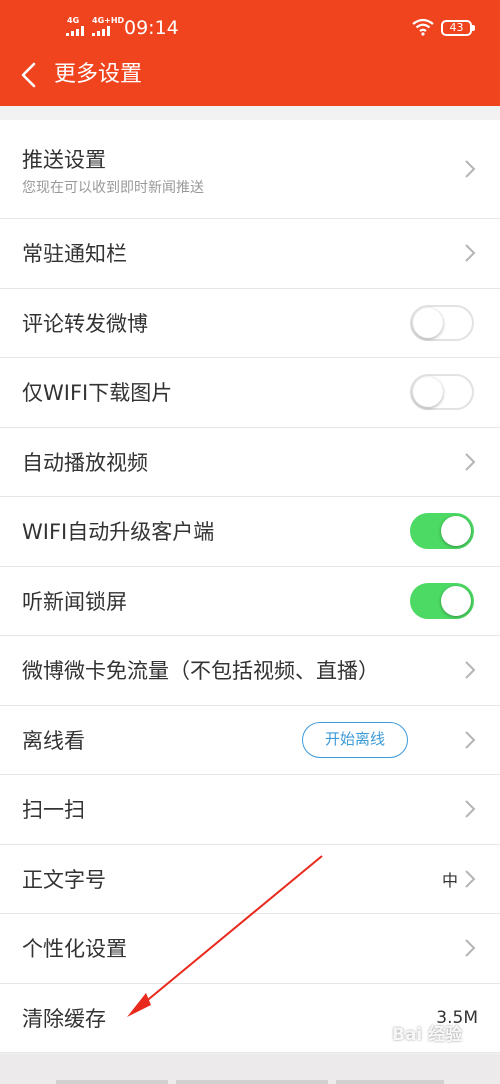  Describe the element at coordinates (442, 600) in the screenshot. I see `listen-news-lock-screen-toggle` at that location.